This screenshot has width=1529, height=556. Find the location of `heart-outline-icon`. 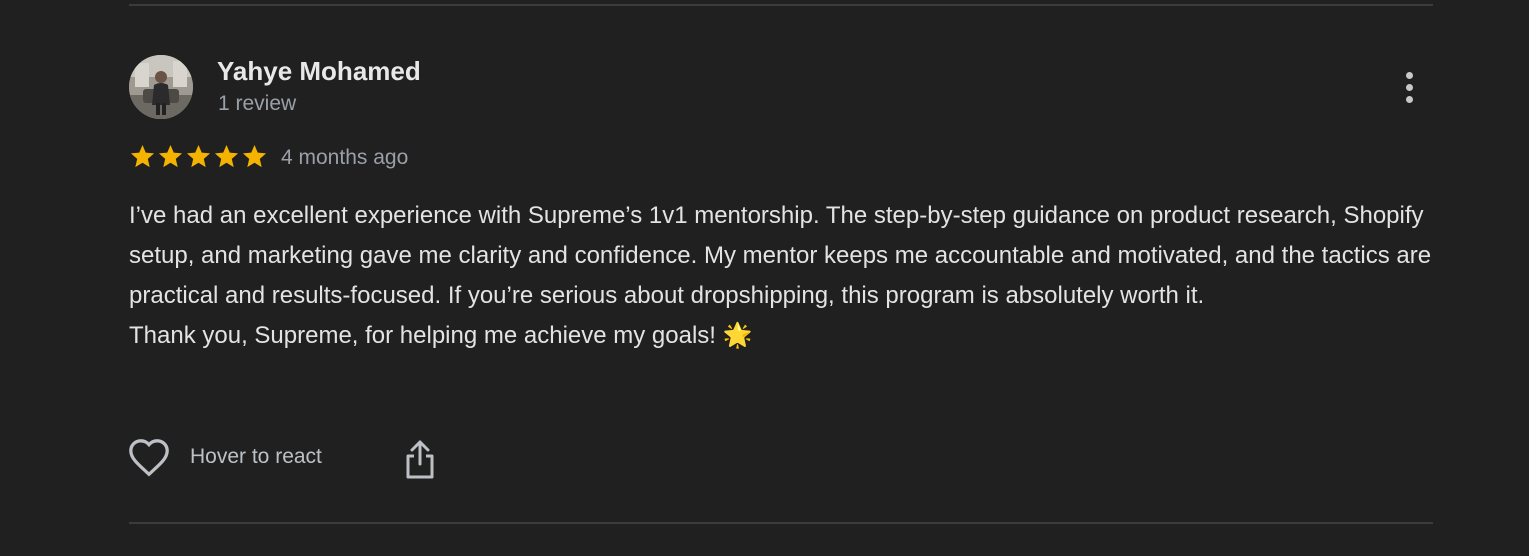

heart-outline-icon is located at coordinates (149, 458).